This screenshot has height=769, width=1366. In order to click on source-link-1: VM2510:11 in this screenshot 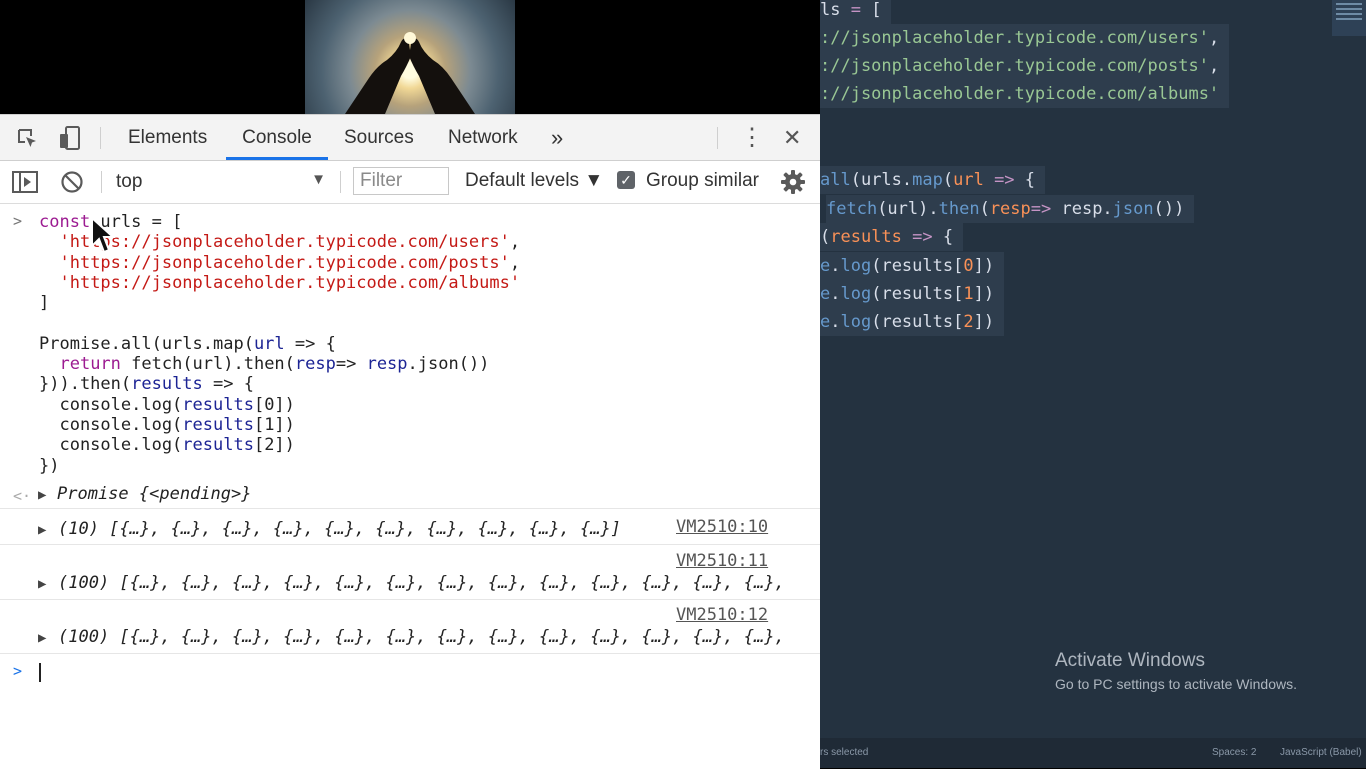, I will do `click(722, 561)`.